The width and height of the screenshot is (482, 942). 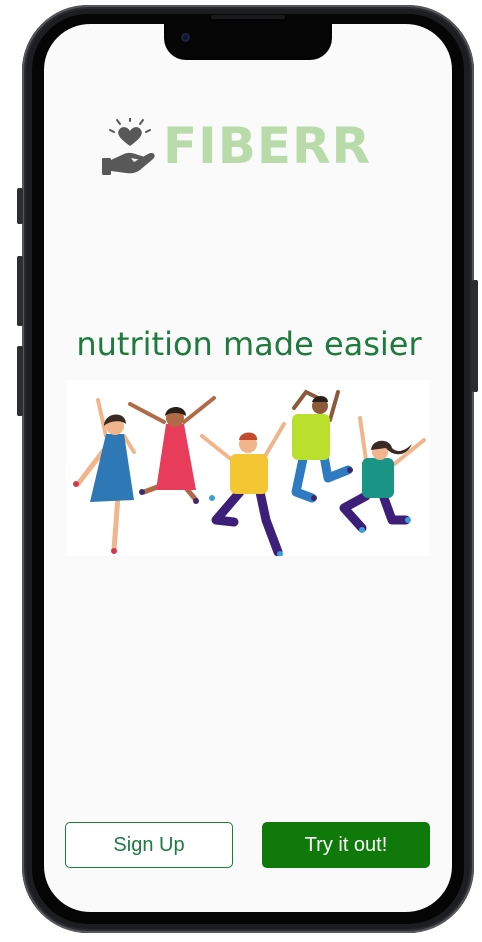 I want to click on jumping-people-image, so click(x=249, y=473).